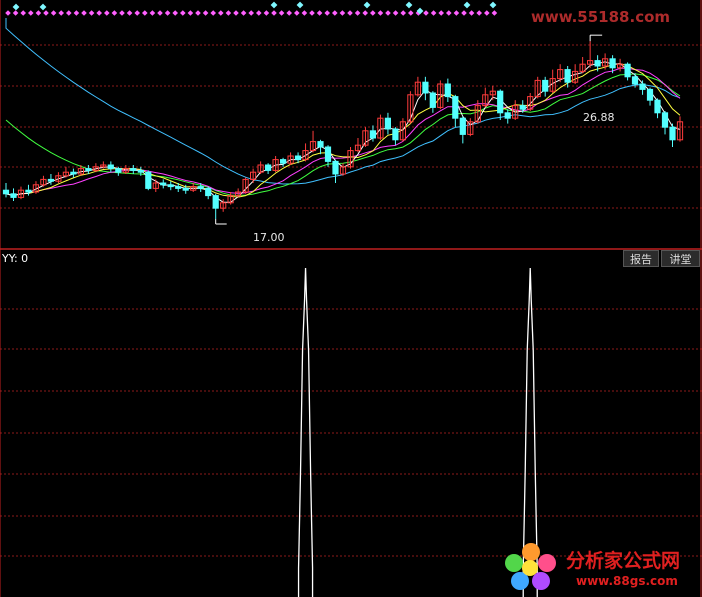  What do you see at coordinates (680, 258) in the screenshot?
I see `lecture-button: 讲堂` at bounding box center [680, 258].